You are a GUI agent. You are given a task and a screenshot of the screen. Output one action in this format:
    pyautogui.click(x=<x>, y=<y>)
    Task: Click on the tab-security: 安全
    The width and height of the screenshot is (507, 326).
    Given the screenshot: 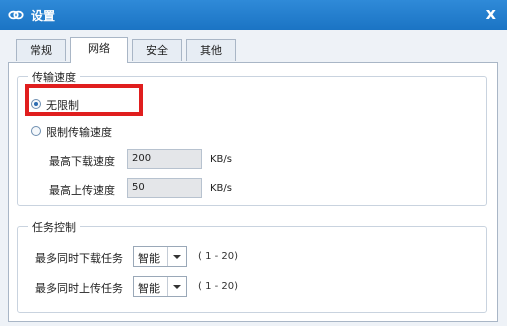 What is the action you would take?
    pyautogui.click(x=157, y=50)
    